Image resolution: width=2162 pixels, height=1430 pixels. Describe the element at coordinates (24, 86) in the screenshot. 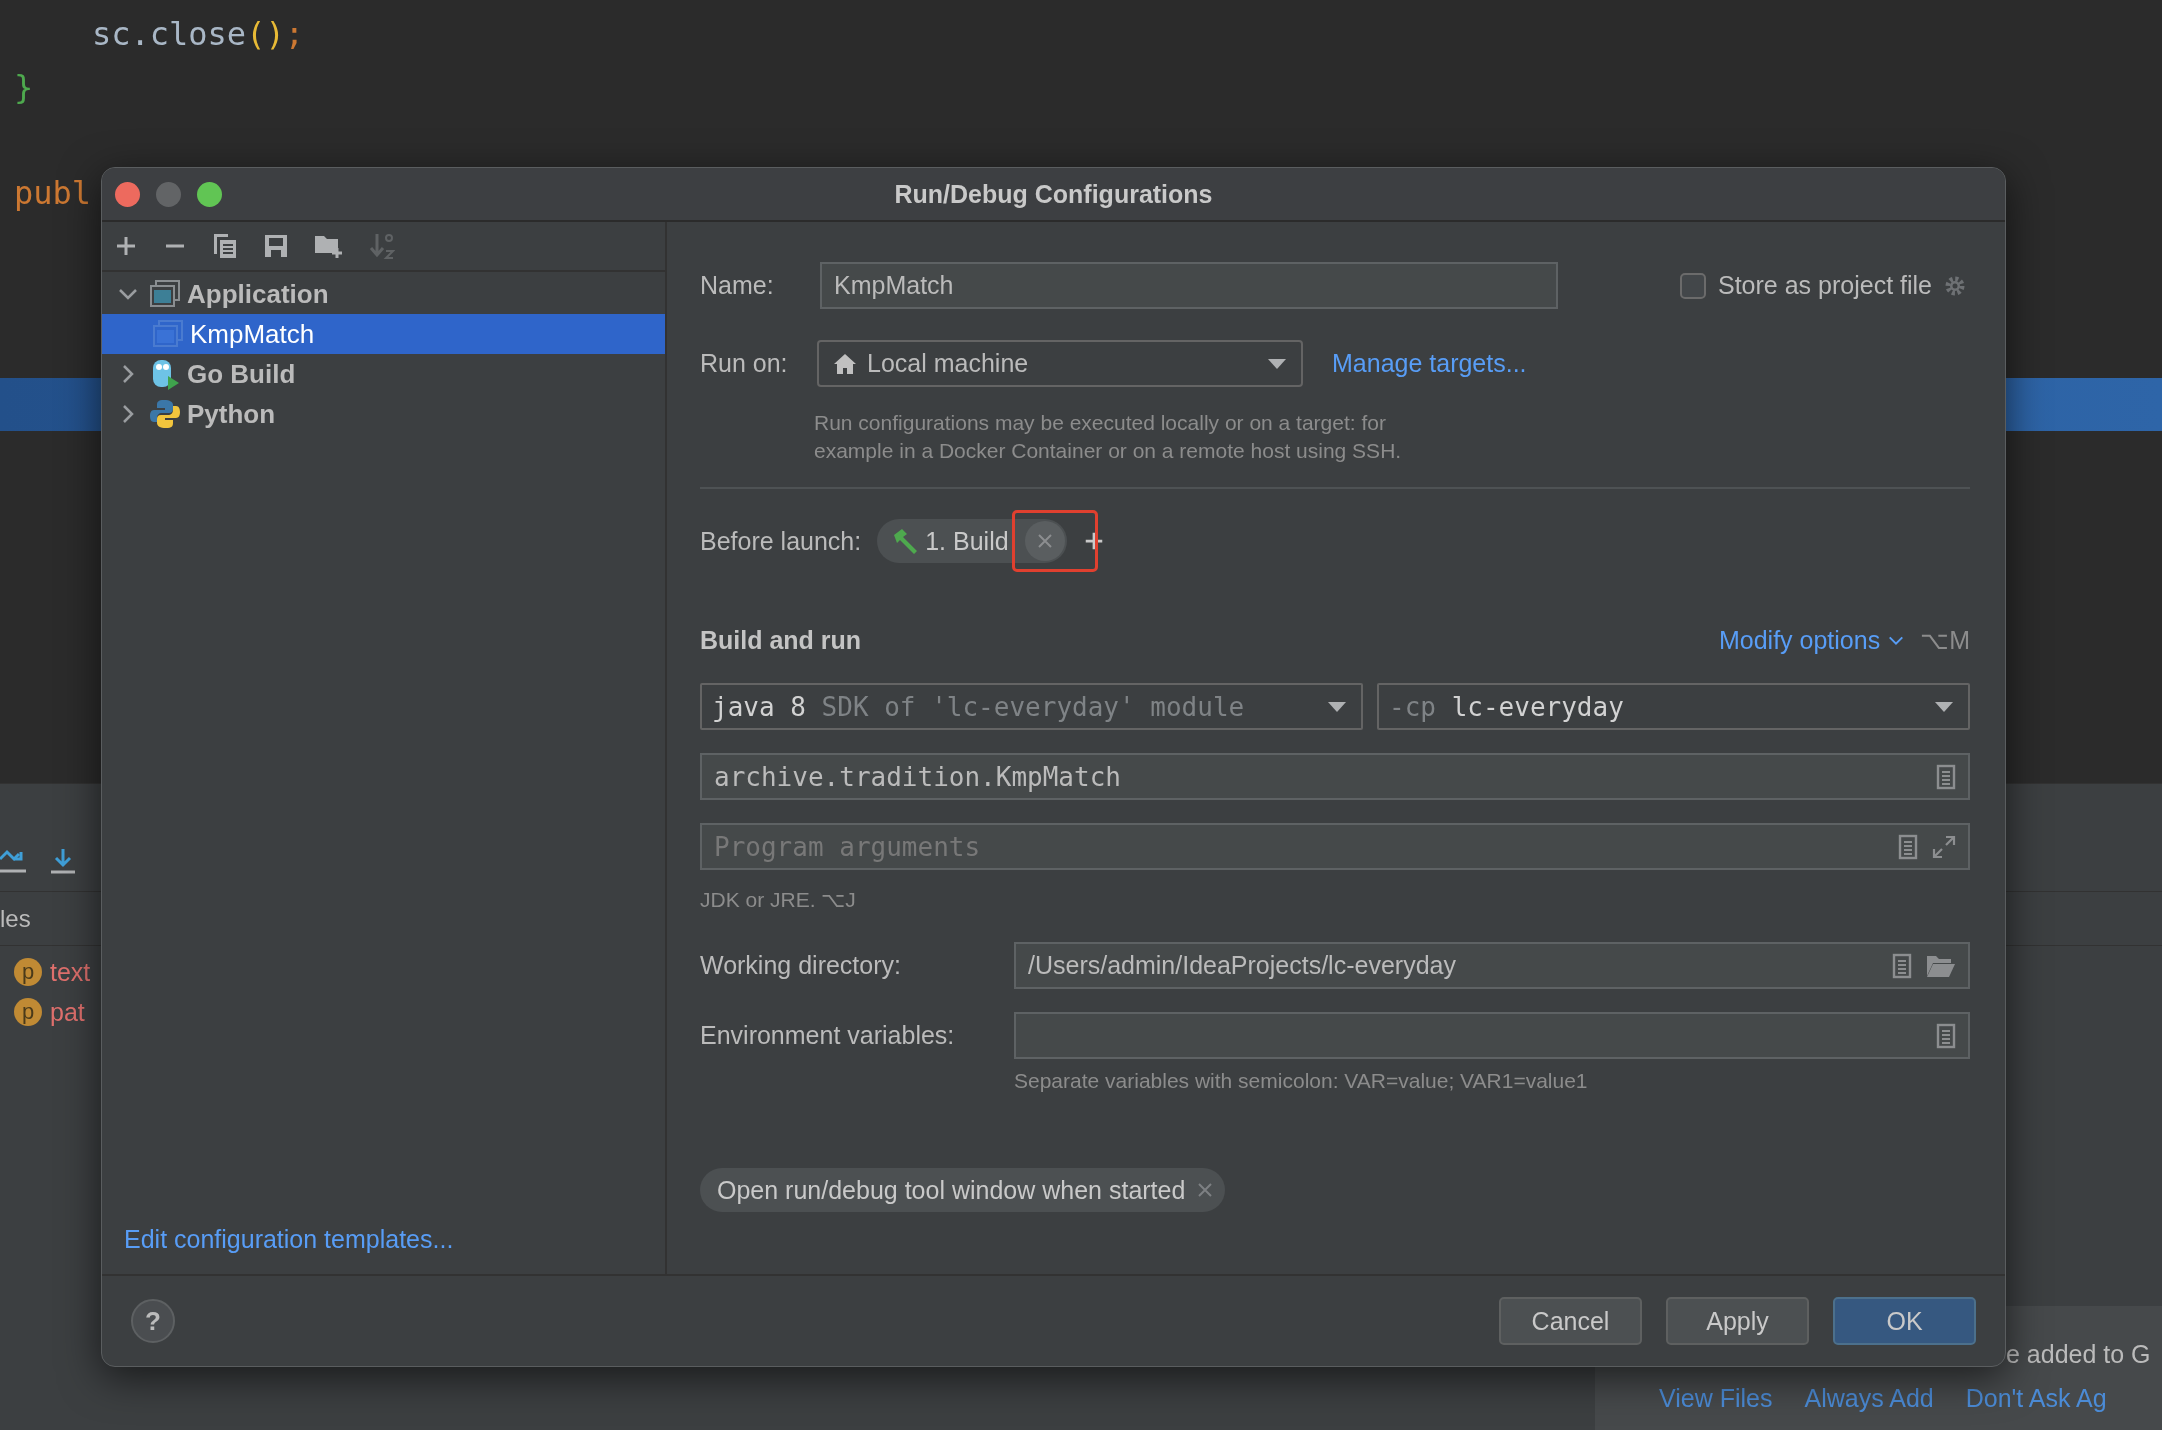

I see `code-line: }` at that location.